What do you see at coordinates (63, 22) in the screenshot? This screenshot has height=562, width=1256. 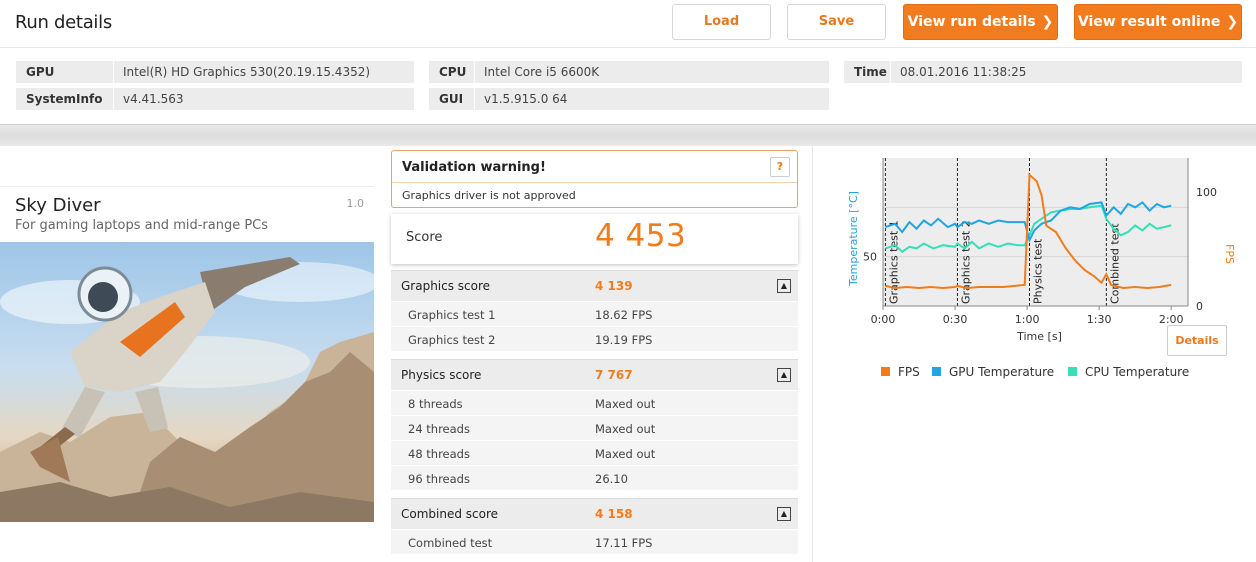 I see `page-title: Run details` at bounding box center [63, 22].